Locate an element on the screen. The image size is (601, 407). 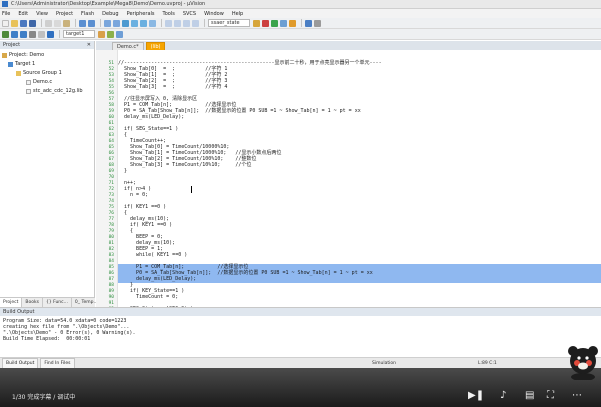
insert-breakpoint-icon is located at coordinates (274, 23).